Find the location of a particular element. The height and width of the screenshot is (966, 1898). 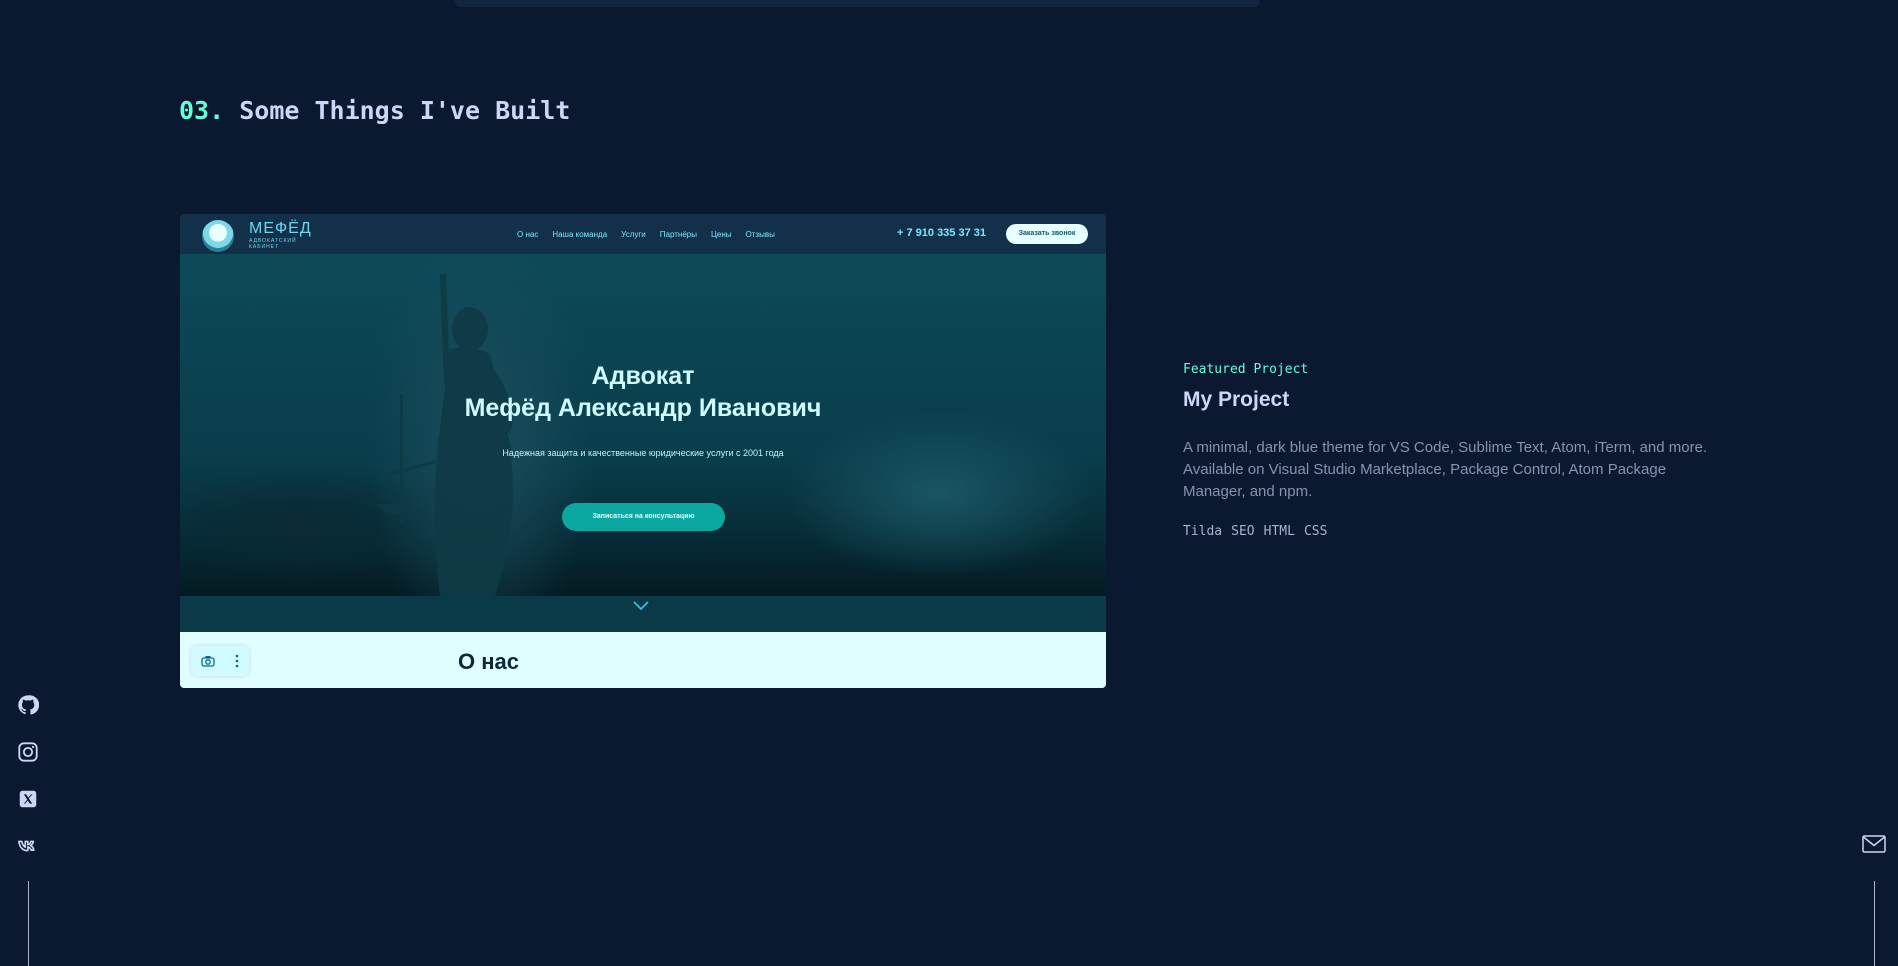

instagram-icon is located at coordinates (28, 752).